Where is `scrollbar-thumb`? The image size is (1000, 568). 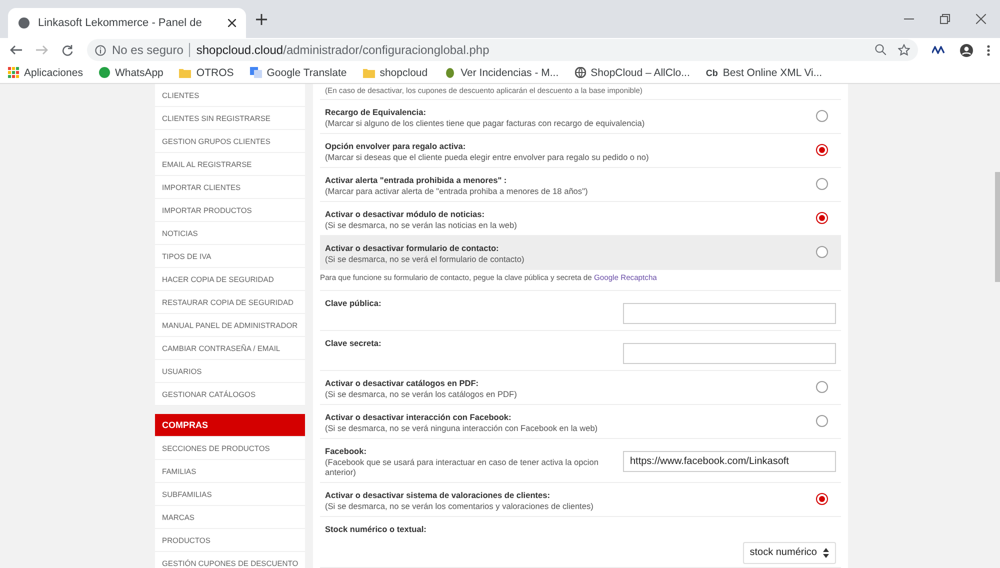
scrollbar-thumb is located at coordinates (997, 227).